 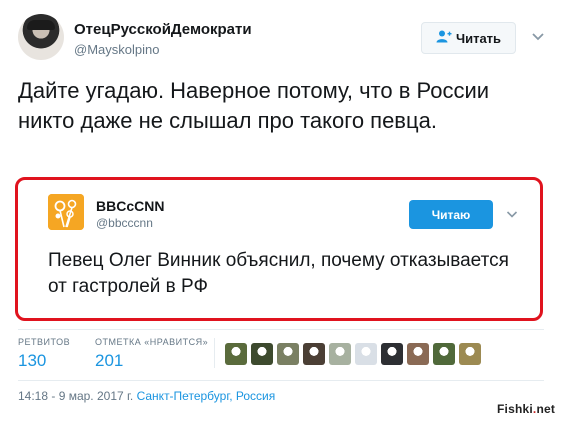 I want to click on retweets-count: 130, so click(x=44, y=361).